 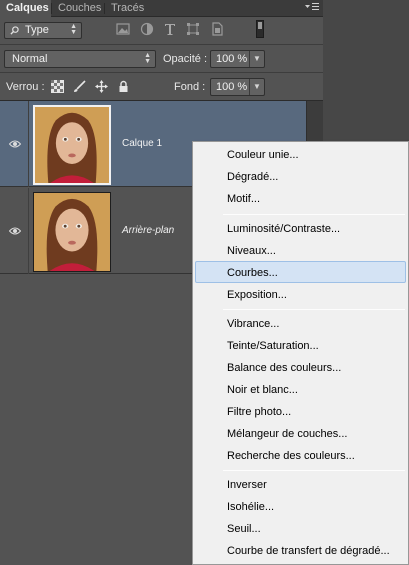 I want to click on filter-kind-select: Type ▲ ▼, so click(x=43, y=30).